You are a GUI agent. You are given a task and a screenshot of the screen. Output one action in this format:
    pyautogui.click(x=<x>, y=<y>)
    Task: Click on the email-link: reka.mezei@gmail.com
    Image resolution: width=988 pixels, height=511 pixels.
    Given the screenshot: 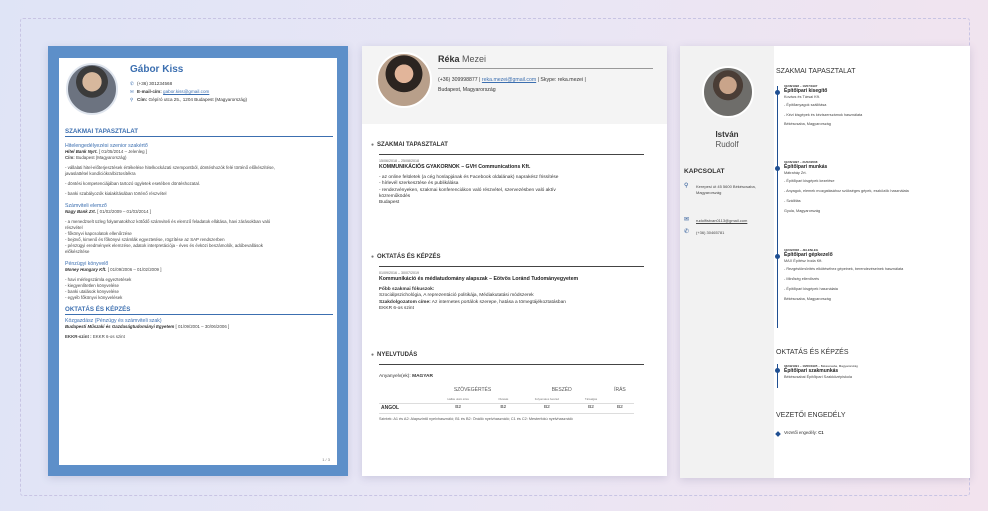 What is the action you would take?
    pyautogui.click(x=509, y=80)
    